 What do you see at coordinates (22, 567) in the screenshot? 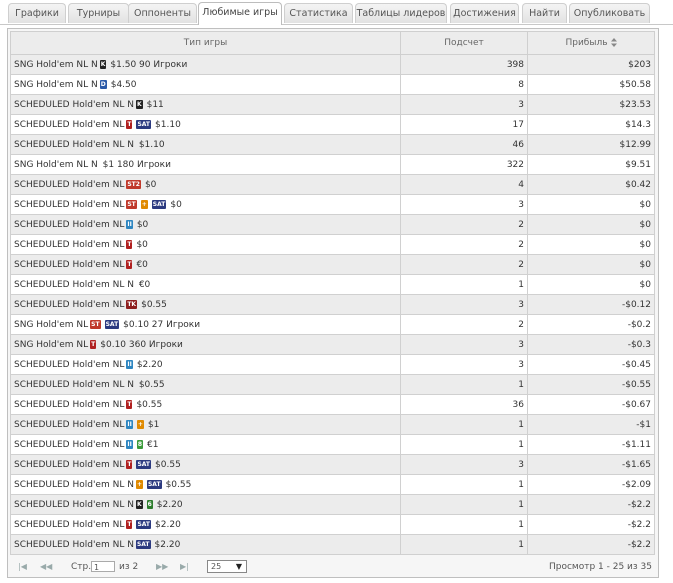
I see `first-page-icon: |◀` at bounding box center [22, 567].